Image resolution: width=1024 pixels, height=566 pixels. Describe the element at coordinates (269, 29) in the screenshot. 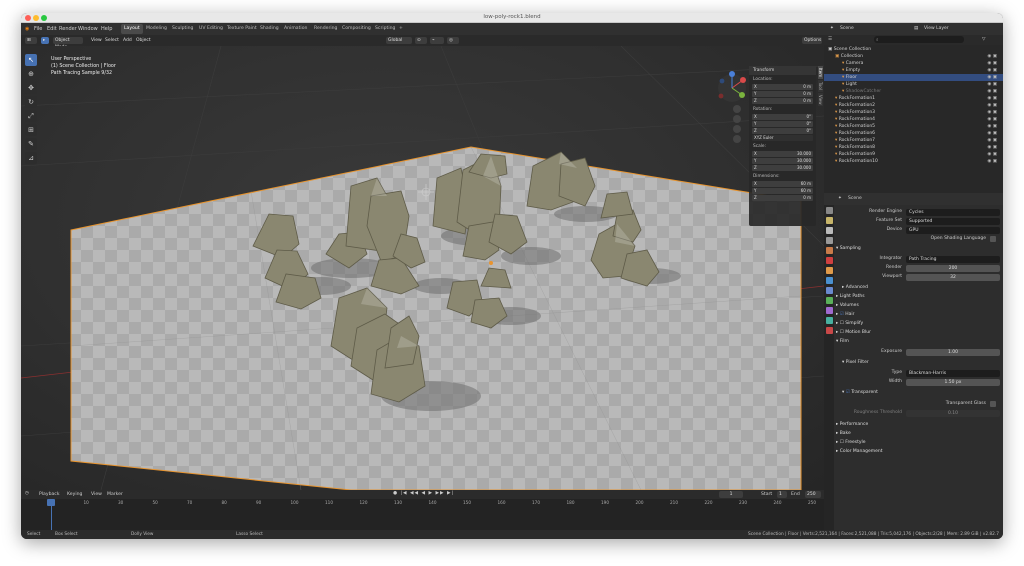

I see `workspace-tab-shading: Shading` at that location.